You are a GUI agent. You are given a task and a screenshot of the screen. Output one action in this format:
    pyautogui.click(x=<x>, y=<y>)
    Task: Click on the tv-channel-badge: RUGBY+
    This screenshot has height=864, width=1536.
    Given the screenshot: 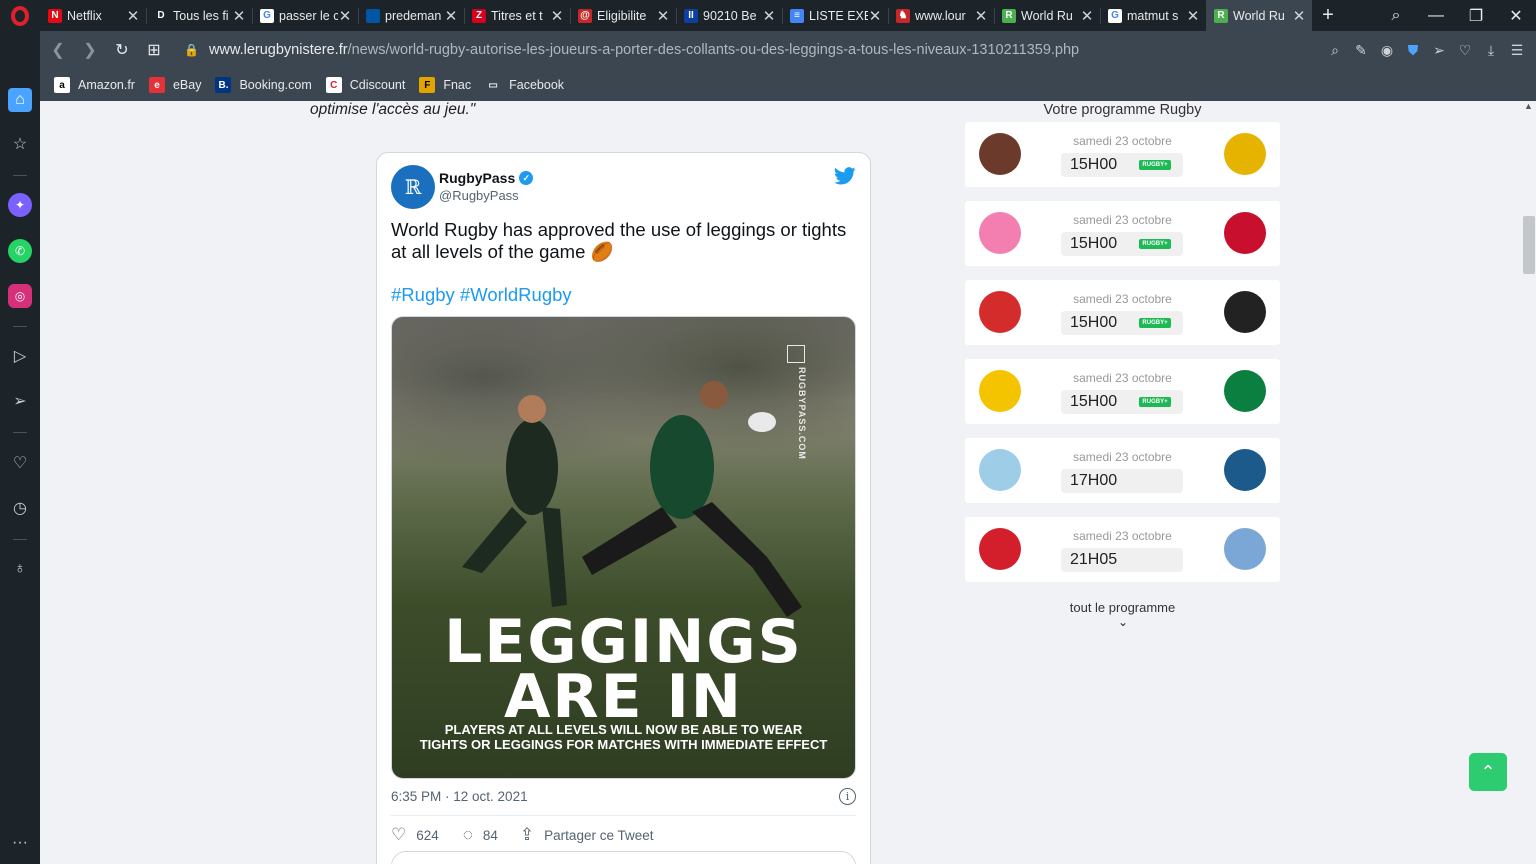 What is the action you would take?
    pyautogui.click(x=1155, y=323)
    